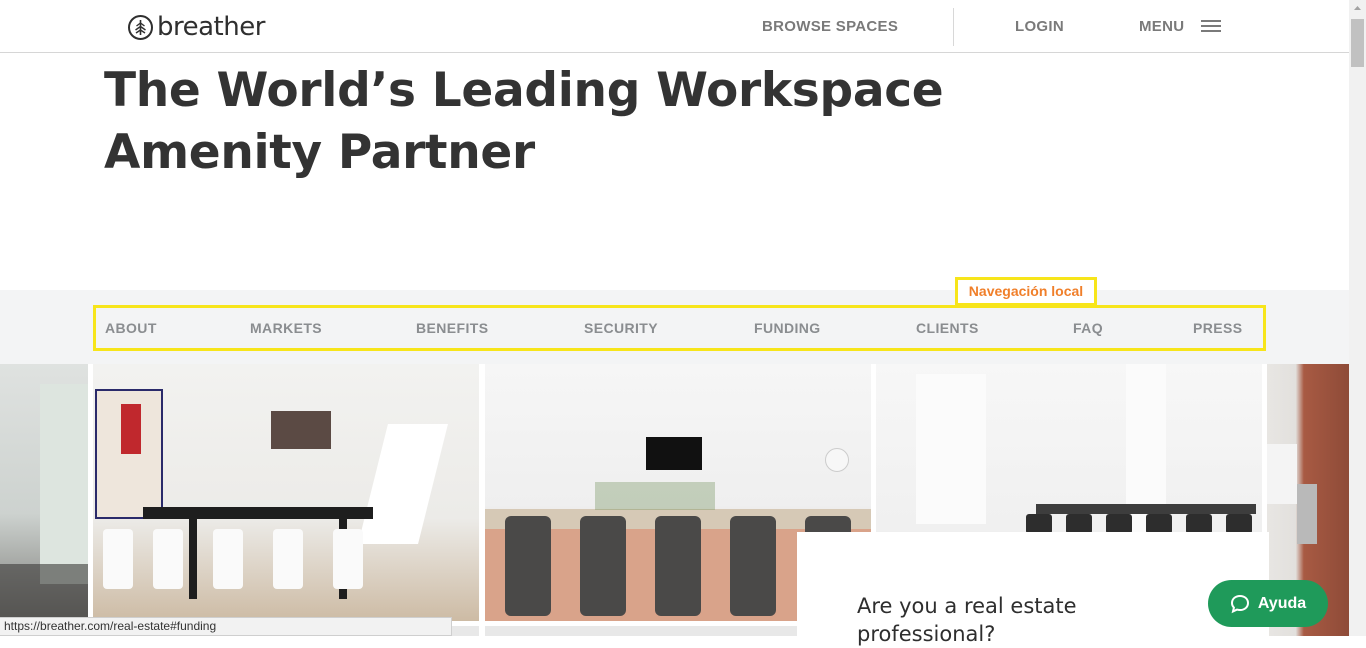  What do you see at coordinates (1217, 328) in the screenshot?
I see `local-nav-press: PRESS` at bounding box center [1217, 328].